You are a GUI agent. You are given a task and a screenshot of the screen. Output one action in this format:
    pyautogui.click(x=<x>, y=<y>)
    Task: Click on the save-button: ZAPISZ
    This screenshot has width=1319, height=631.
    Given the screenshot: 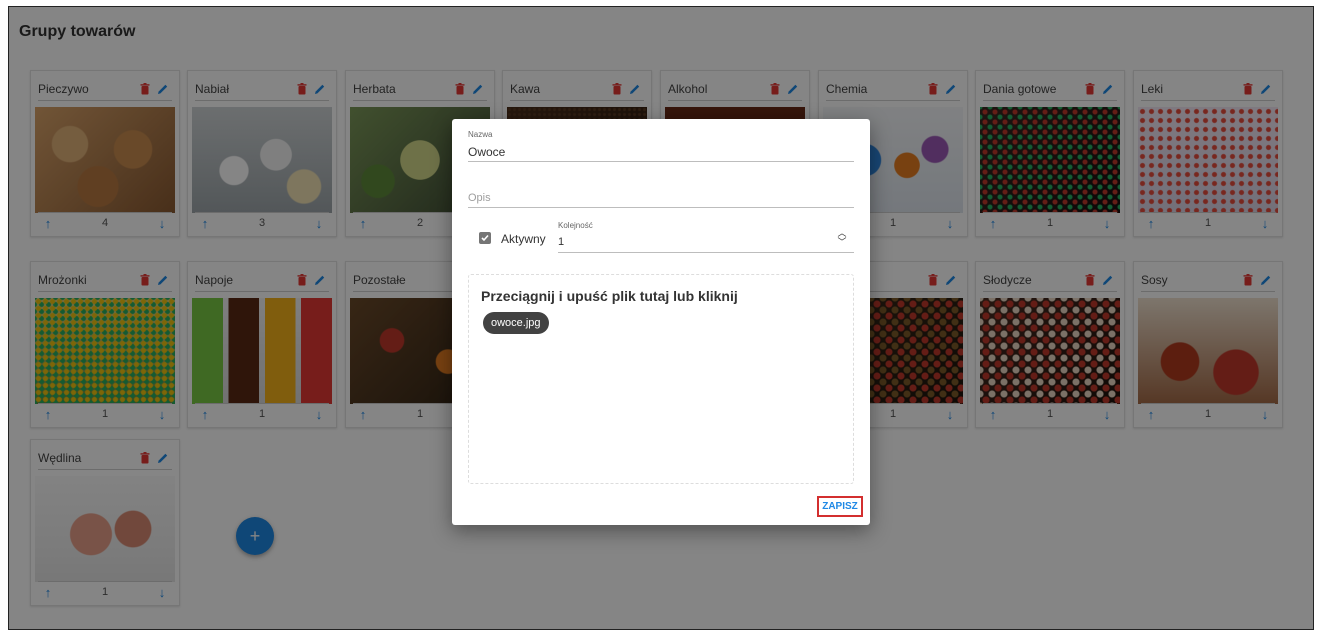 What is the action you would take?
    pyautogui.click(x=840, y=506)
    